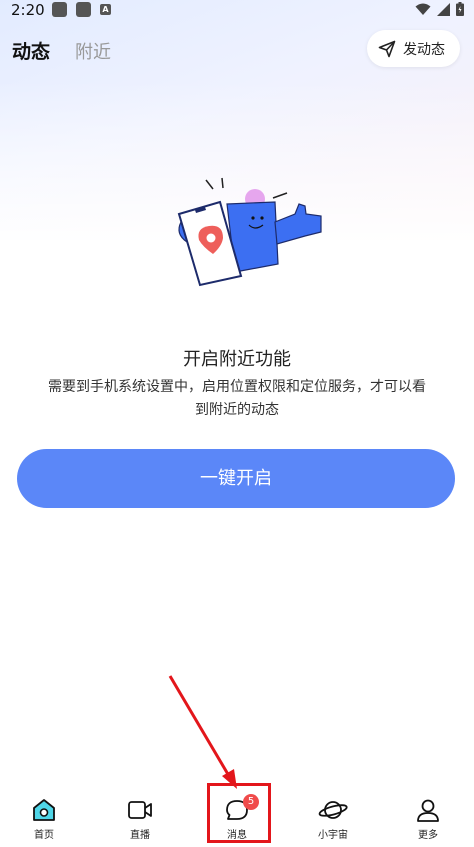  Describe the element at coordinates (423, 9) in the screenshot. I see `wifi-icon` at that location.